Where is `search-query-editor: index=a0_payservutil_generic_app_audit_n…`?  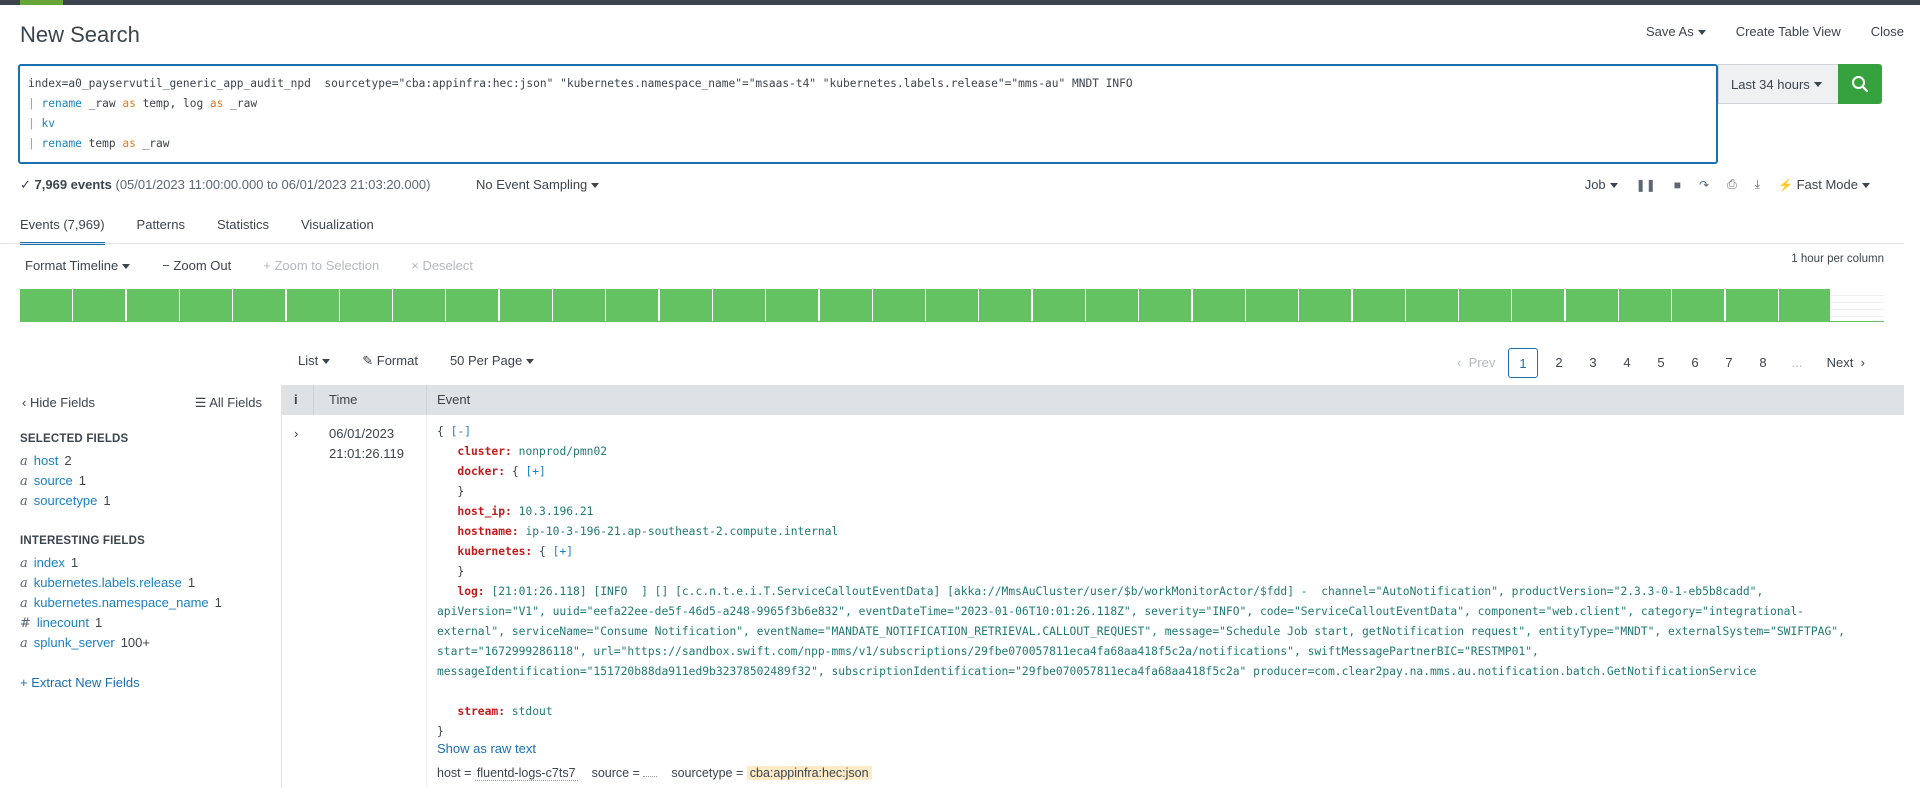
search-query-editor: index=a0_payservutil_generic_app_audit_n… is located at coordinates (868, 114).